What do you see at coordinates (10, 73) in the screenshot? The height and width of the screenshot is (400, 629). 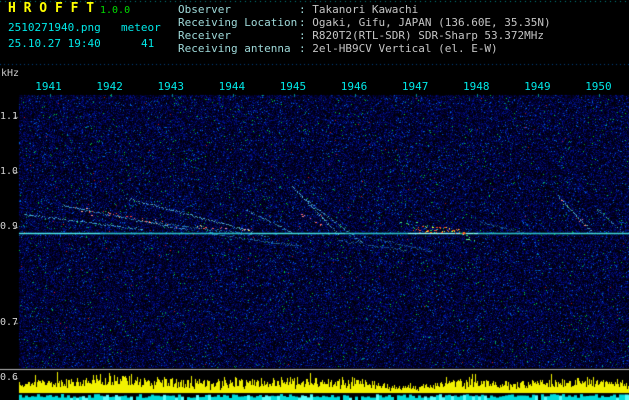 I see `y-axis-unit: kHz` at bounding box center [10, 73].